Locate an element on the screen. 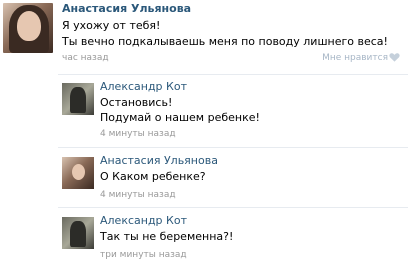  comment-timestamp: три минуты назад is located at coordinates (143, 255).